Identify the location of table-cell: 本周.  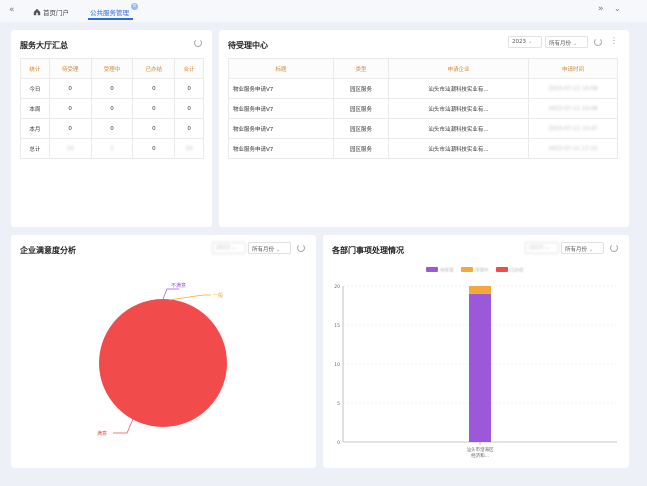
(35, 108).